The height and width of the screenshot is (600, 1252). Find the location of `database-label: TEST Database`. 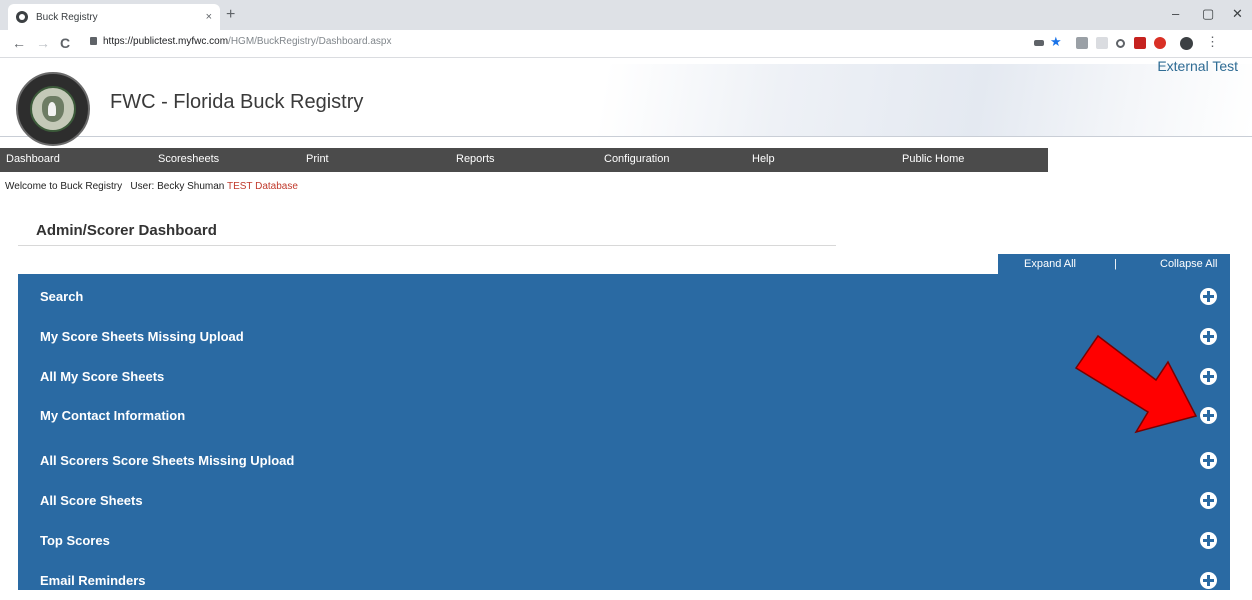

database-label: TEST Database is located at coordinates (262, 186).